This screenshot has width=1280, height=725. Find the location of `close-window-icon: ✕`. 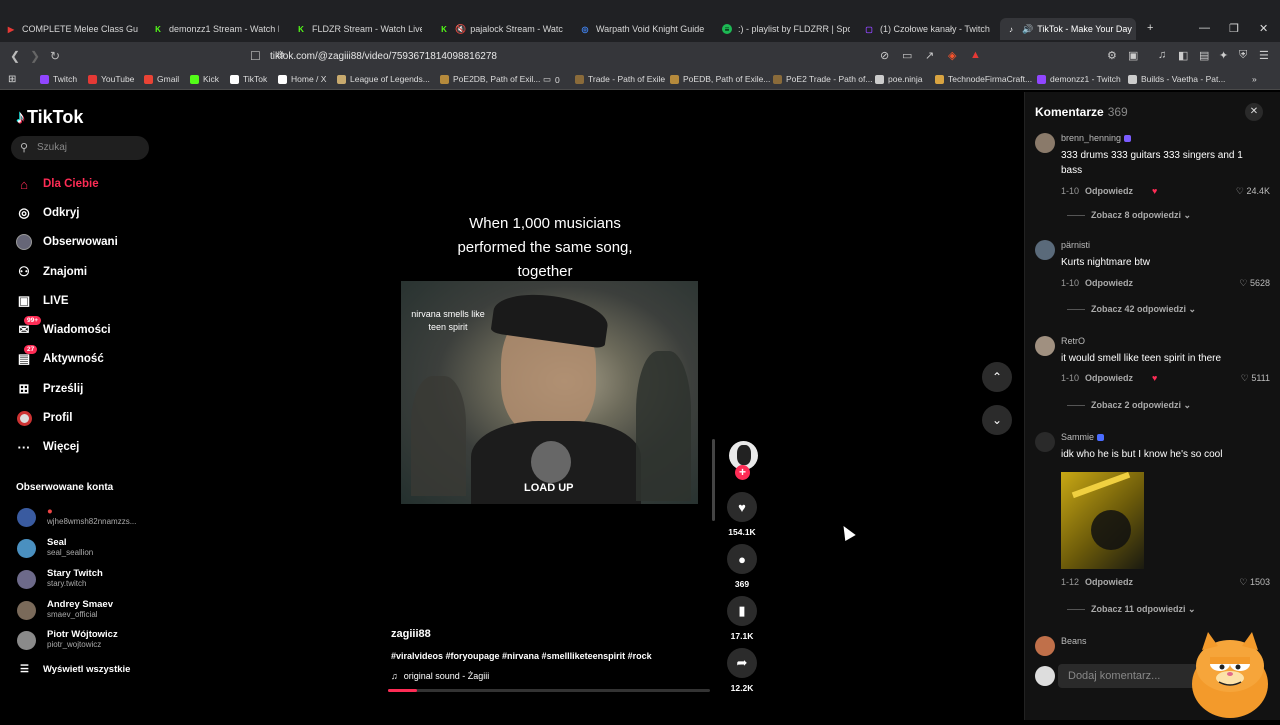

close-window-icon: ✕ is located at coordinates (1263, 28).